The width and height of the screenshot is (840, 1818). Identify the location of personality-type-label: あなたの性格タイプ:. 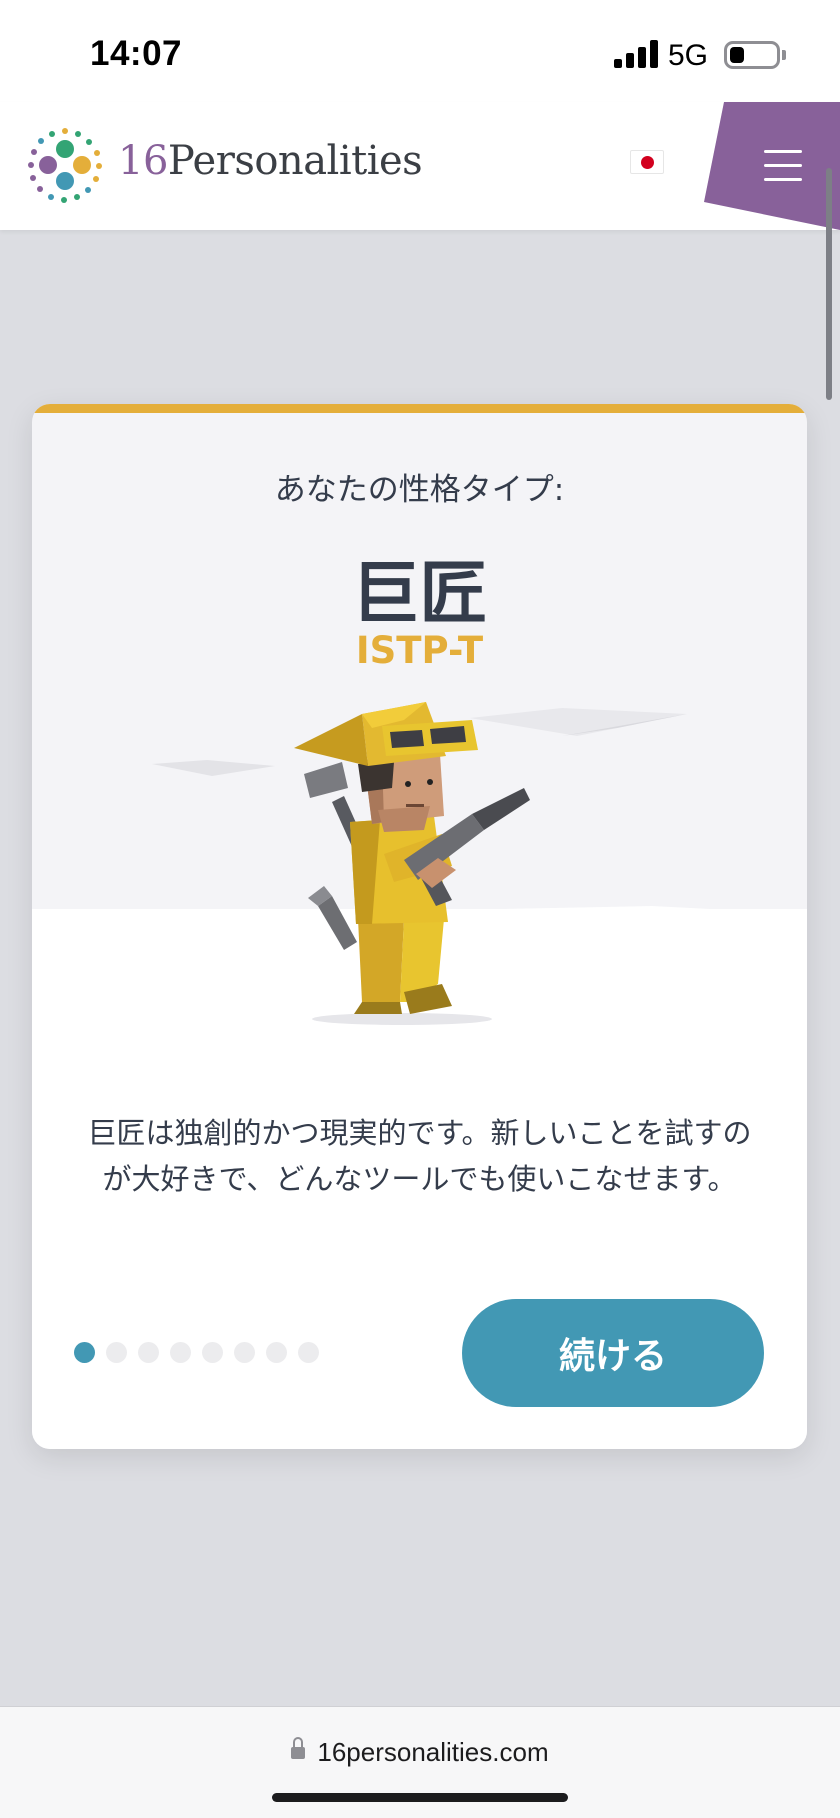
(419, 490).